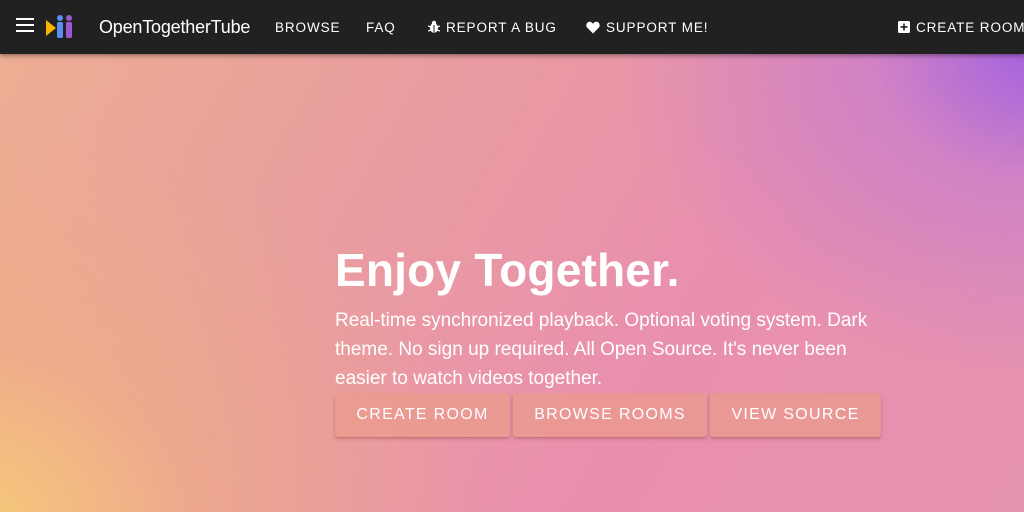 This screenshot has width=1024, height=512. I want to click on create-room-button: CREATE ROOM, so click(422, 415).